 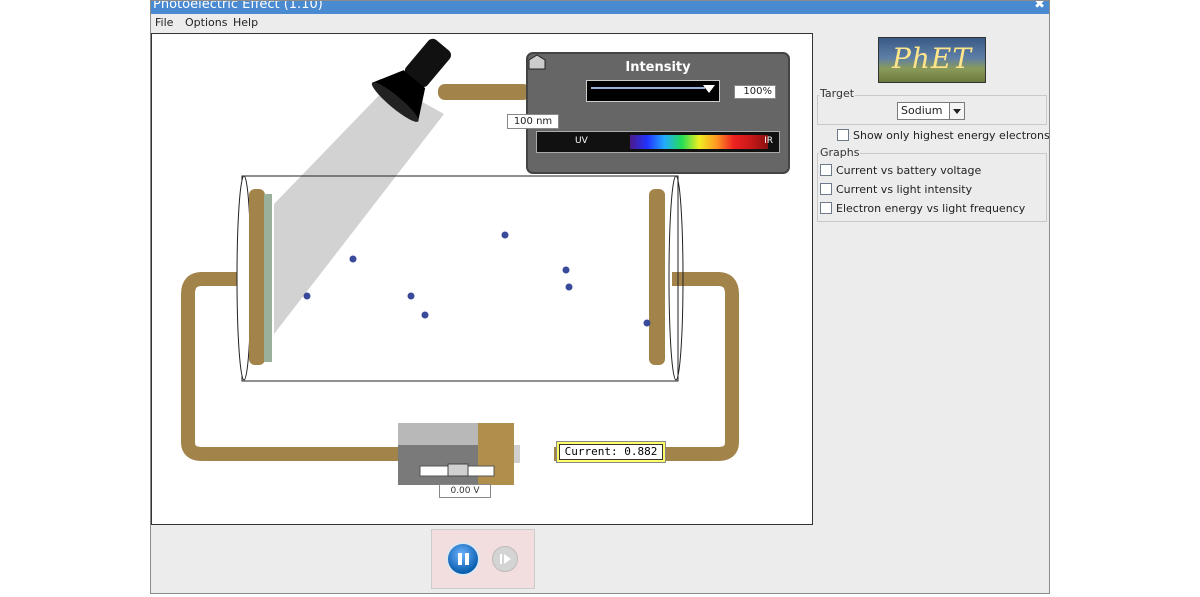 I want to click on playback-controls, so click(x=483, y=559).